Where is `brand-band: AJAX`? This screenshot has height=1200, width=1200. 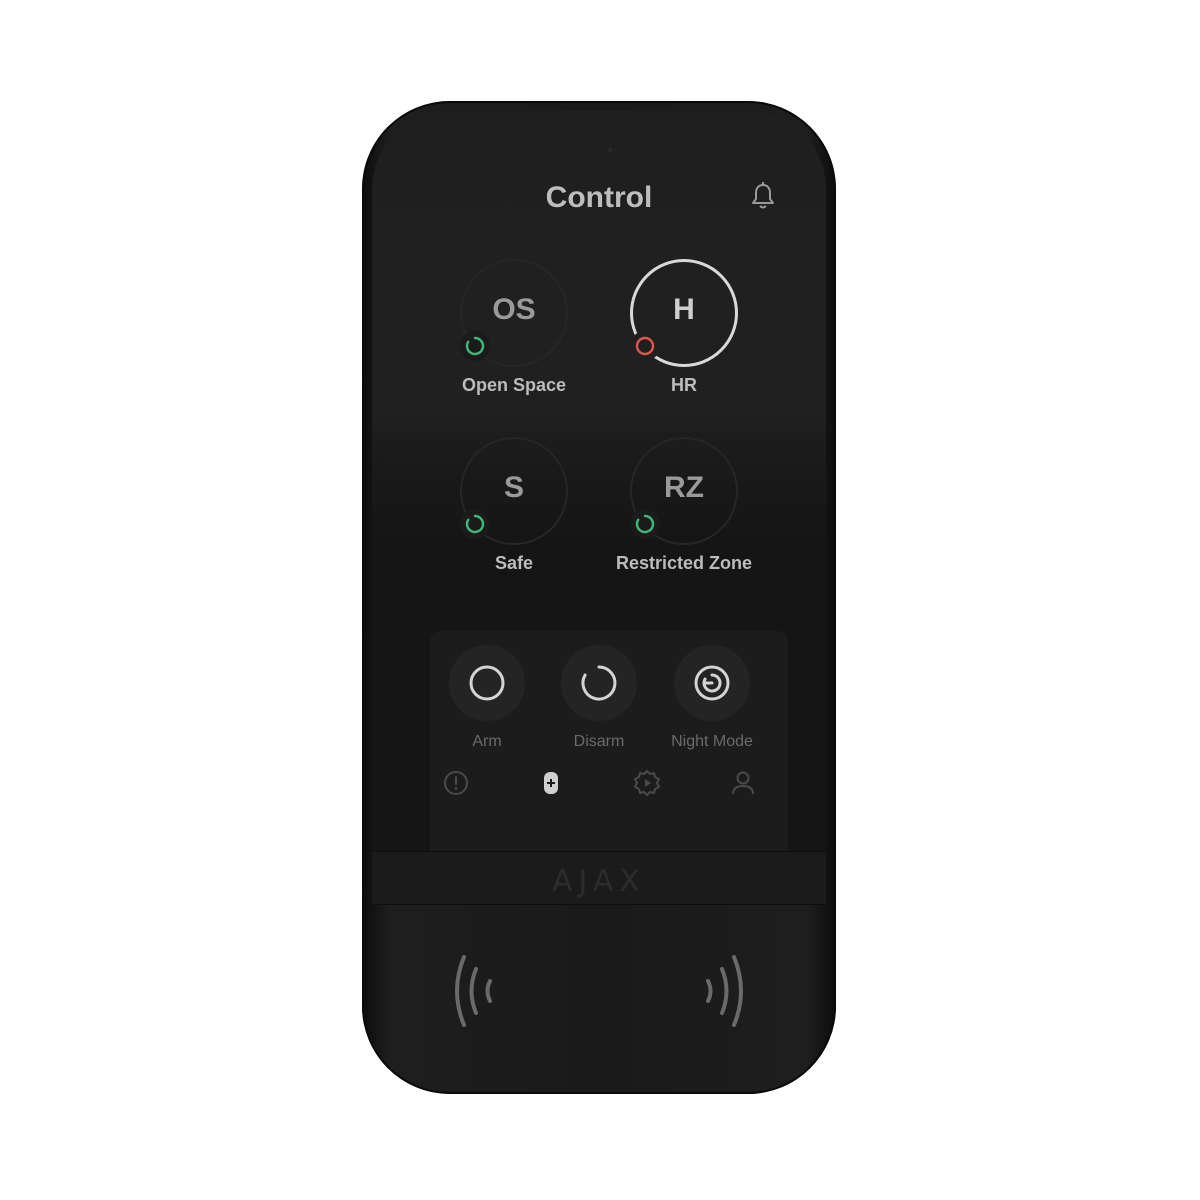
brand-band: AJAX is located at coordinates (599, 878).